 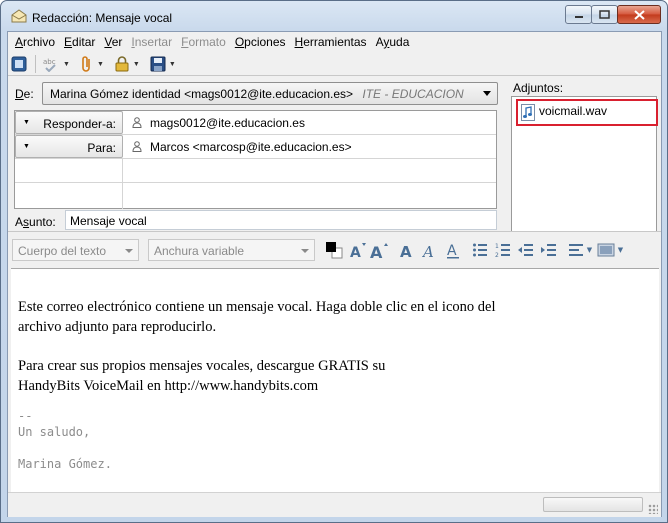 I want to click on send-icon, so click(x=19, y=64).